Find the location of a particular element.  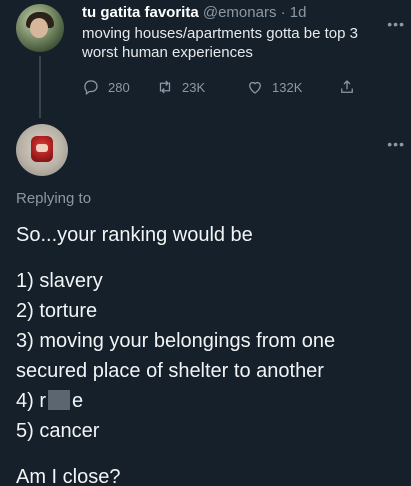

redaction-bar is located at coordinates (59, 400).